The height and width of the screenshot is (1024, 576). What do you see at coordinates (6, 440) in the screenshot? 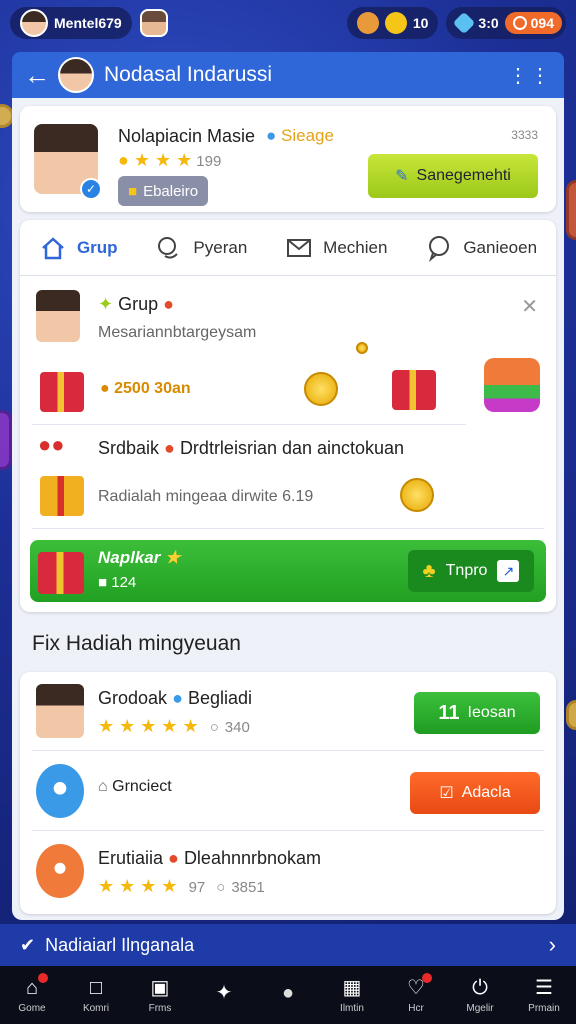
I see `bg-coin-decoration` at bounding box center [6, 440].